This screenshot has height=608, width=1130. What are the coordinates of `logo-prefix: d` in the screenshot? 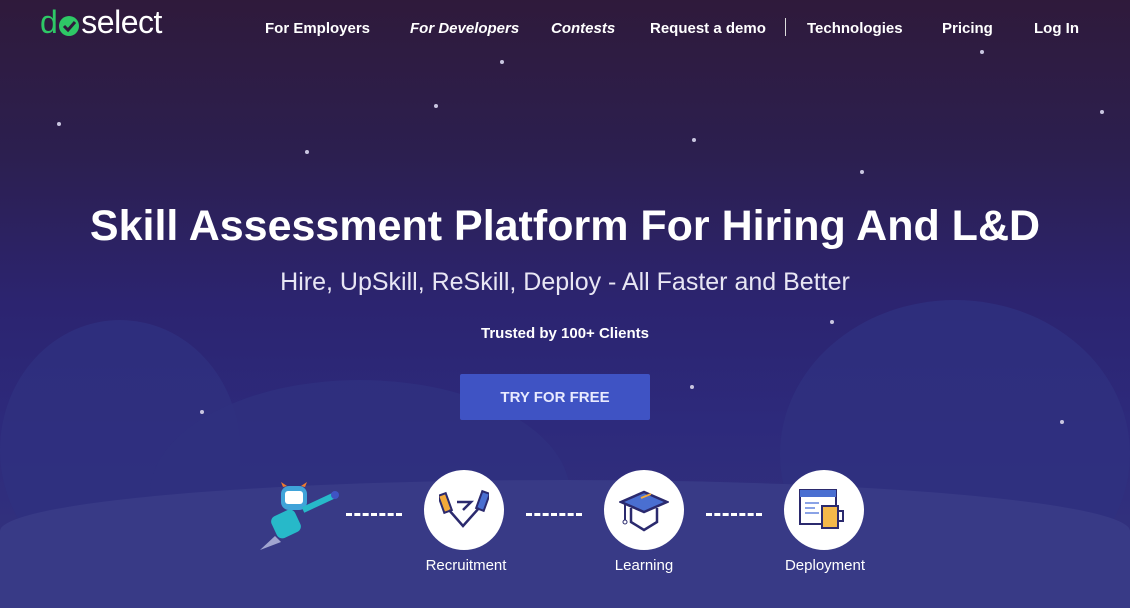 It's located at (49, 22).